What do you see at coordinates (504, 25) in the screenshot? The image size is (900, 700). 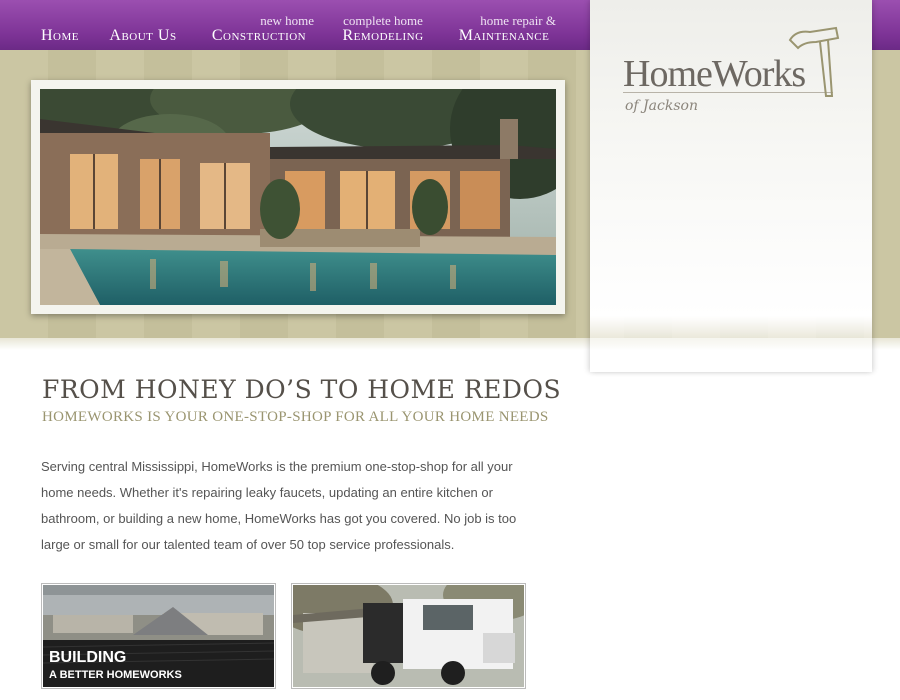 I see `nav-maintenance-link: home repair & Maintenance` at bounding box center [504, 25].